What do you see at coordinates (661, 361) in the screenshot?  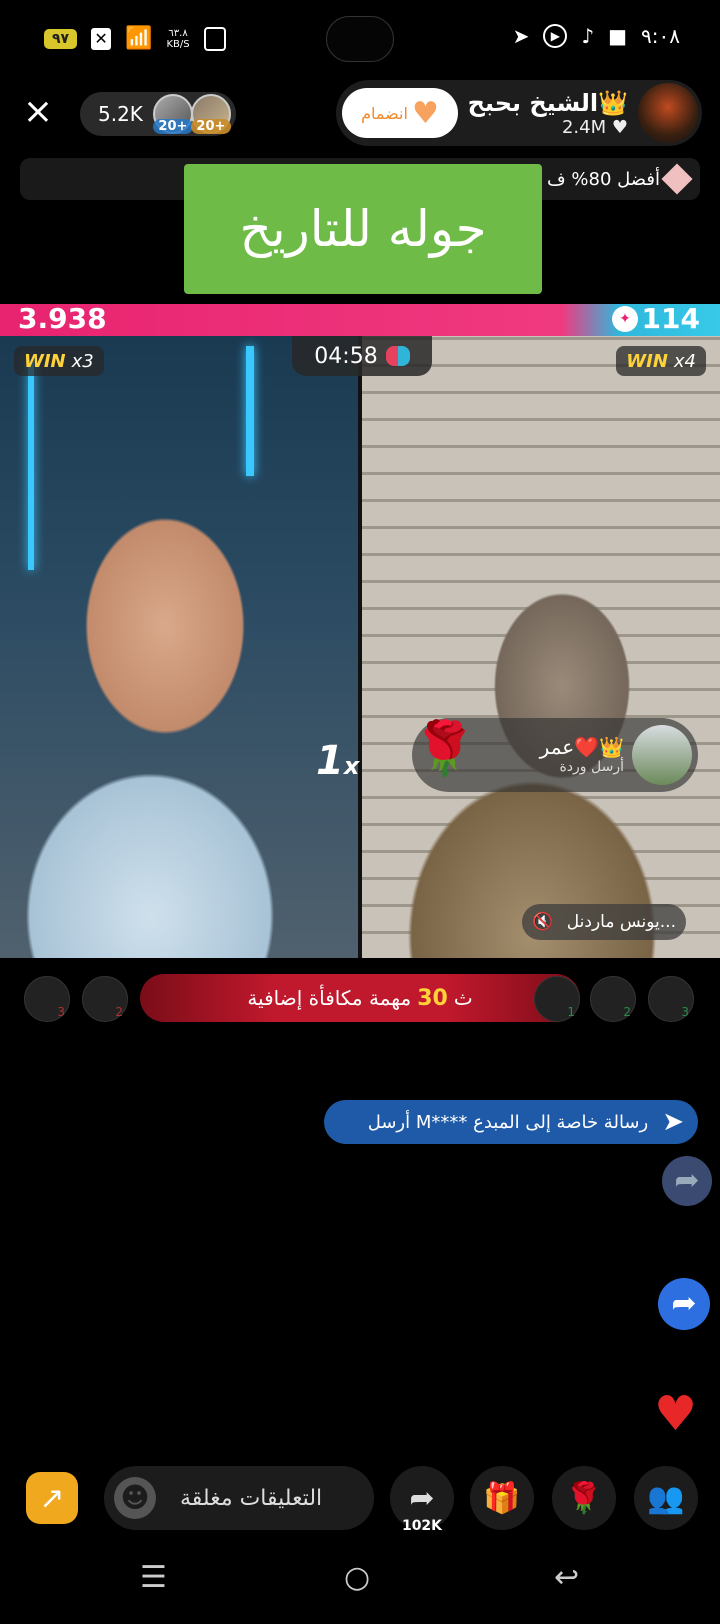 I see `win-streak-right: WIN x4` at bounding box center [661, 361].